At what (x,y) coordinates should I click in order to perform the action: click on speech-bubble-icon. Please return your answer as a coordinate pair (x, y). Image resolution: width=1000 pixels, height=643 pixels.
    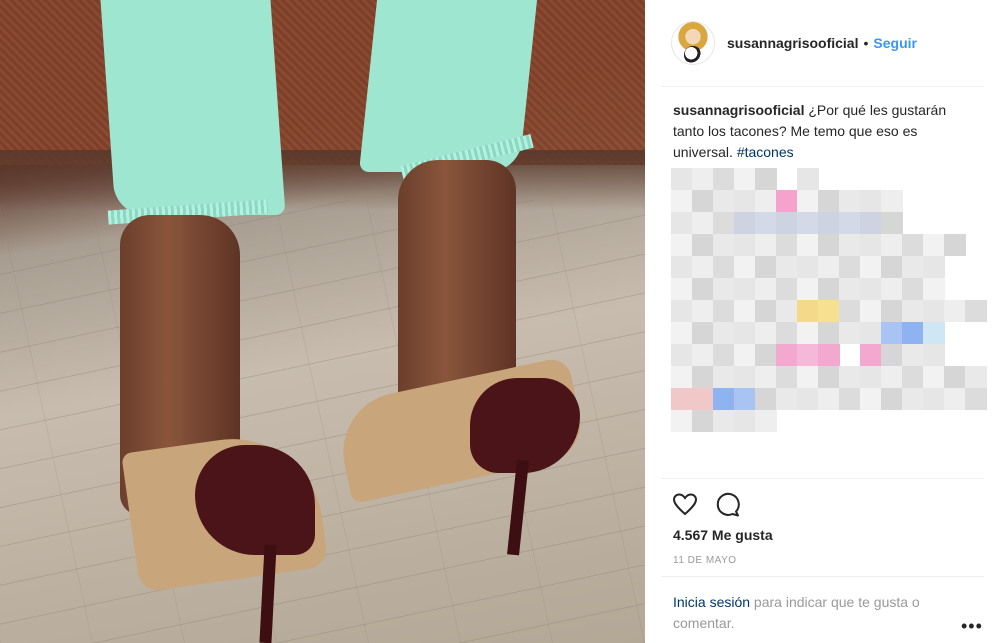
    Looking at the image, I should click on (727, 504).